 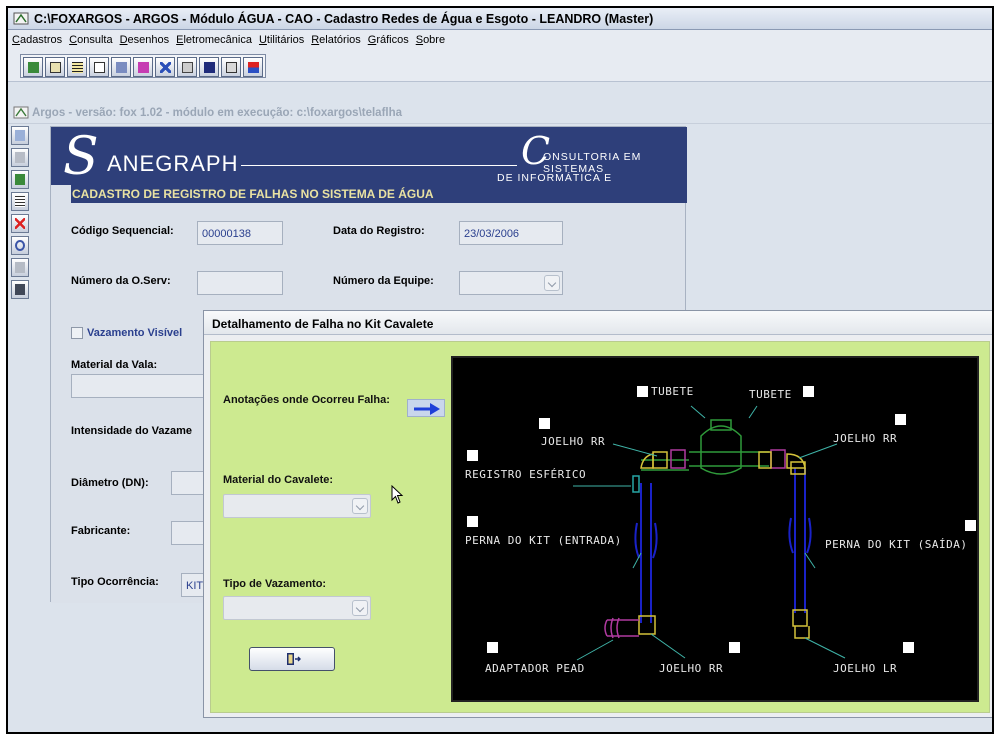 I want to click on menu-graficos: Gráficos, so click(x=388, y=40).